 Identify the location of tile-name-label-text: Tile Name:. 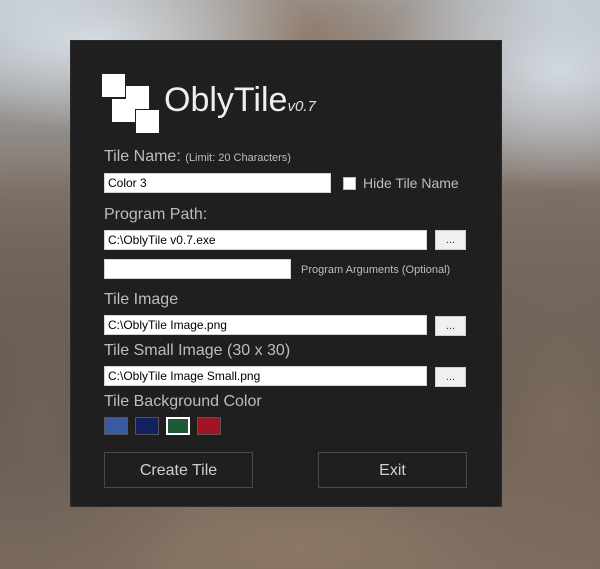
(142, 156).